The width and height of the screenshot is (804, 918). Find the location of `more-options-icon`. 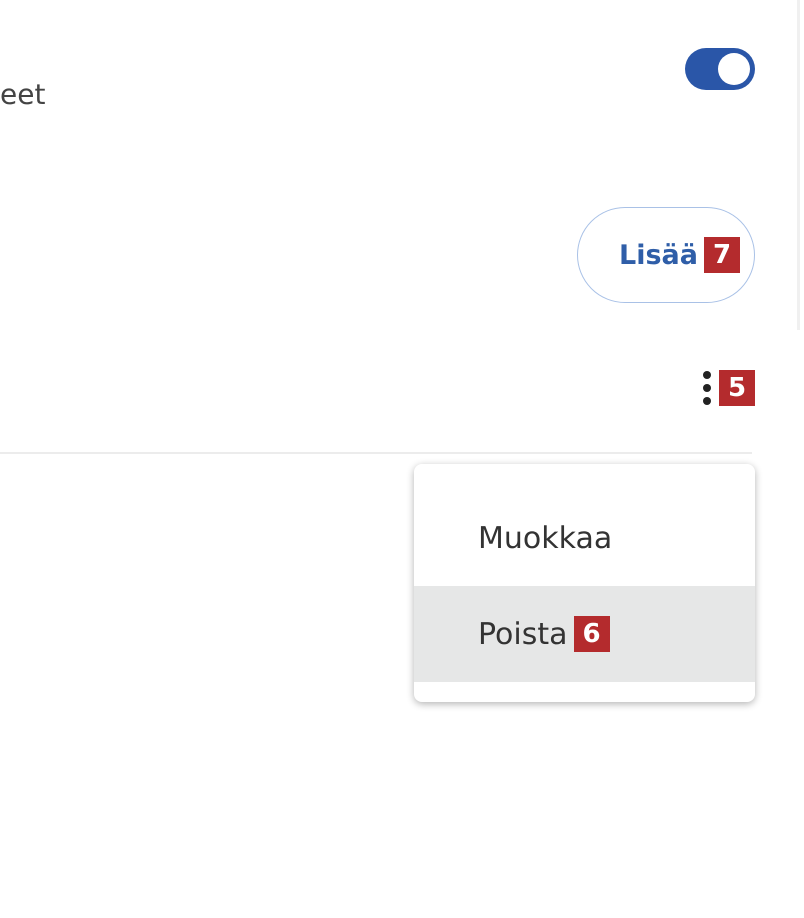

more-options-icon is located at coordinates (707, 388).